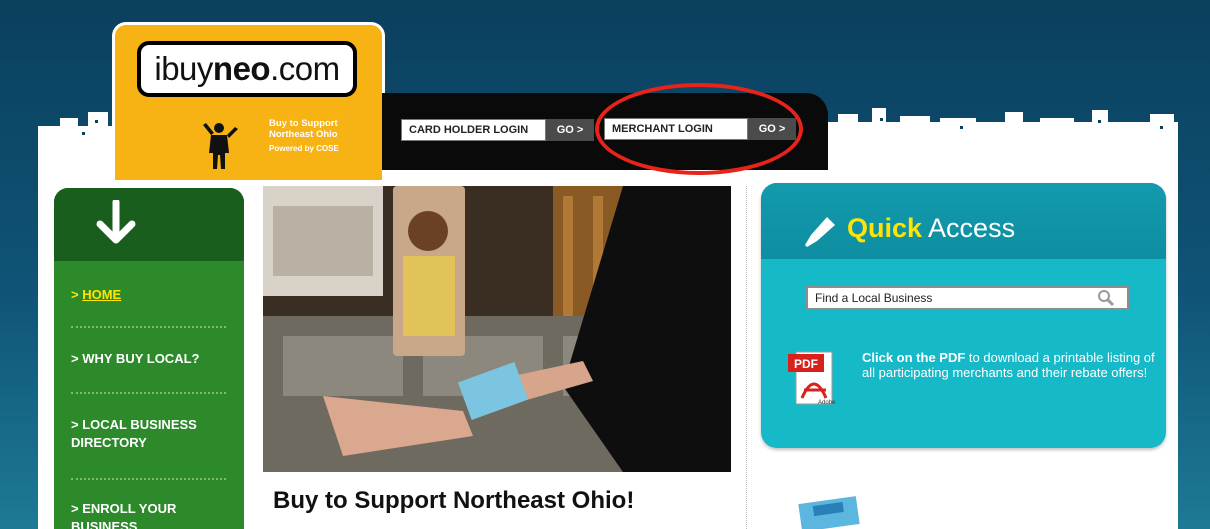  I want to click on arrow-down-icon, so click(116, 222).